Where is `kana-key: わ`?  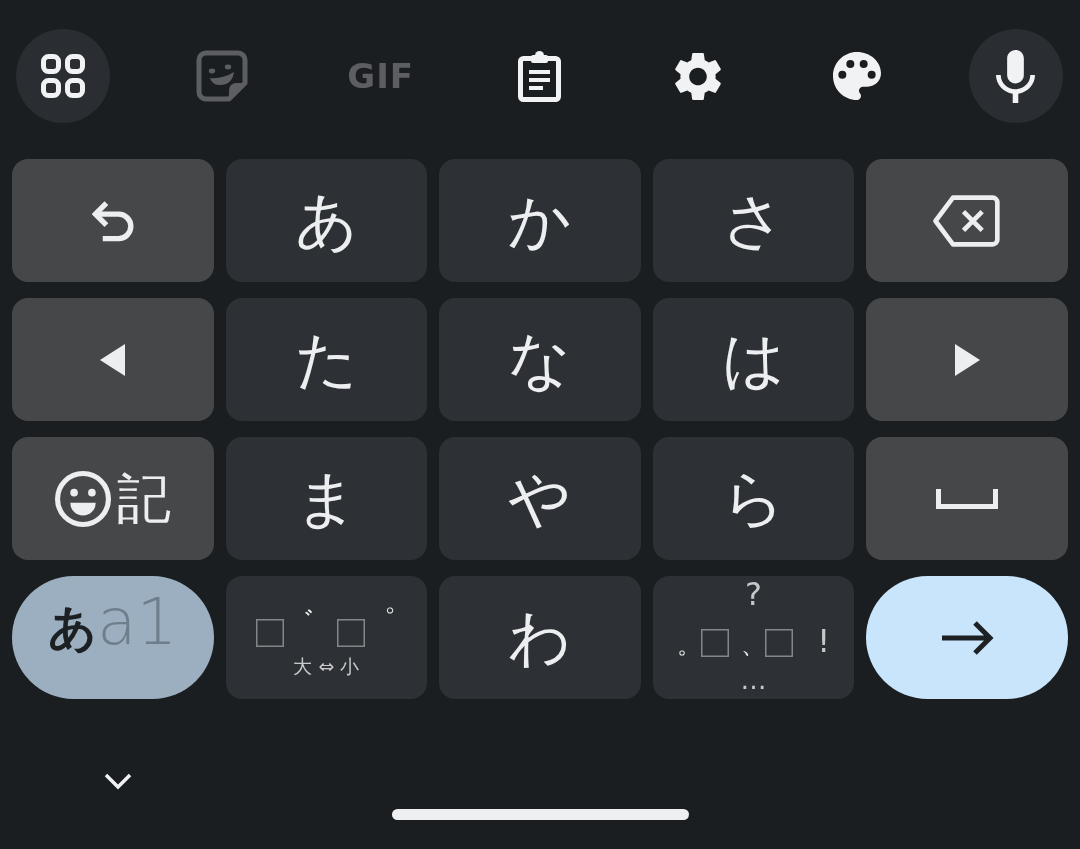
kana-key: わ is located at coordinates (540, 637).